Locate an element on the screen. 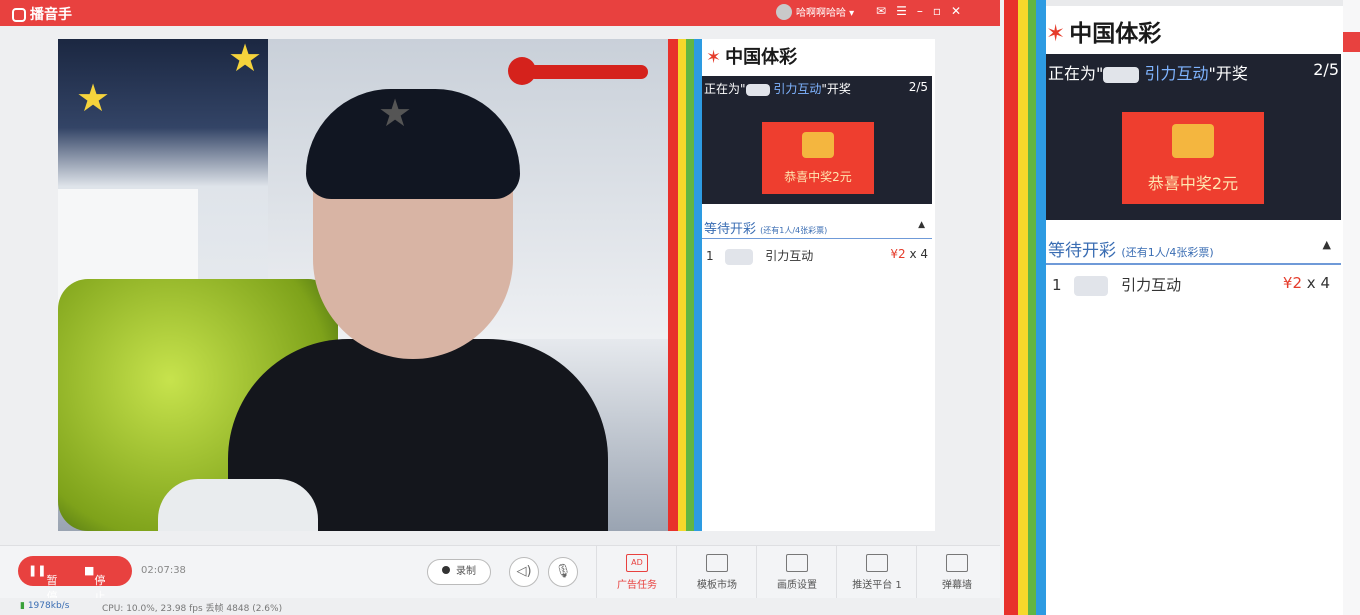 The height and width of the screenshot is (615, 1360). draw-panel-large: 正在为" 引力互动"开奖 2/5 恭喜中奖2元 is located at coordinates (1193, 137).